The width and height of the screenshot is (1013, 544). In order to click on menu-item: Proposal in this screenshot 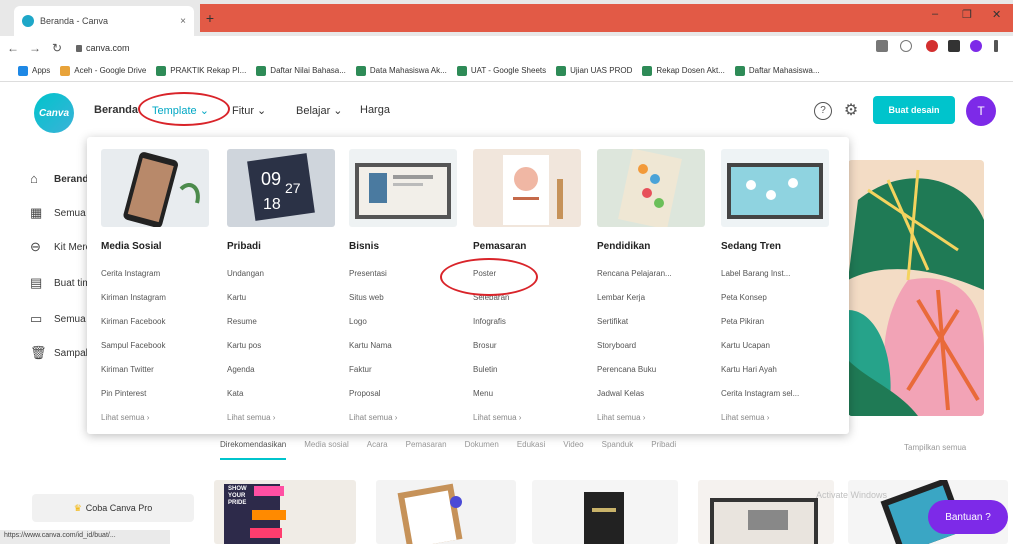, I will do `click(365, 393)`.